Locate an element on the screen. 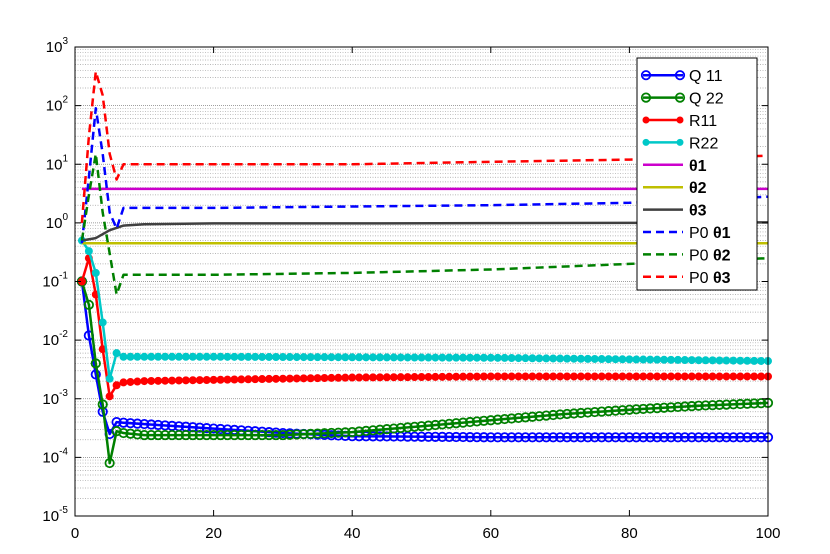  legend-label: P0 θ1 is located at coordinates (710, 233).